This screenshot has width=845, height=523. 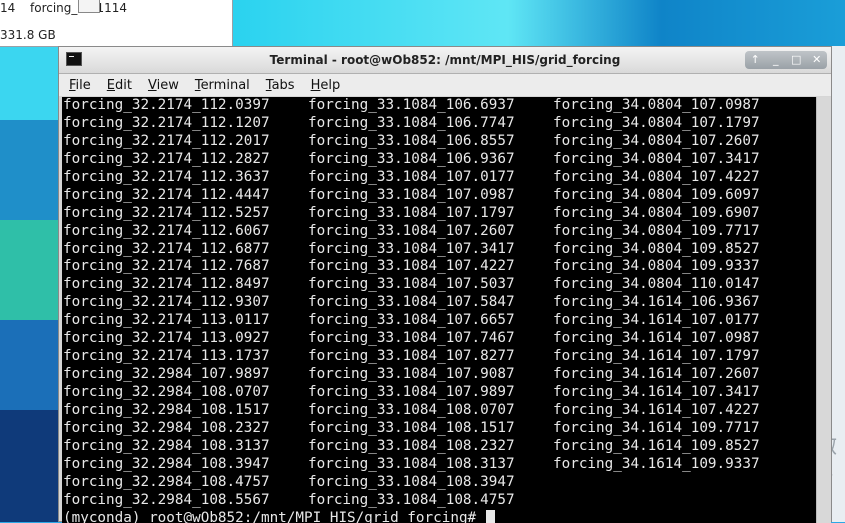 What do you see at coordinates (411, 284) in the screenshot?
I see `file-entry: forcing_33.1084_107.5037` at bounding box center [411, 284].